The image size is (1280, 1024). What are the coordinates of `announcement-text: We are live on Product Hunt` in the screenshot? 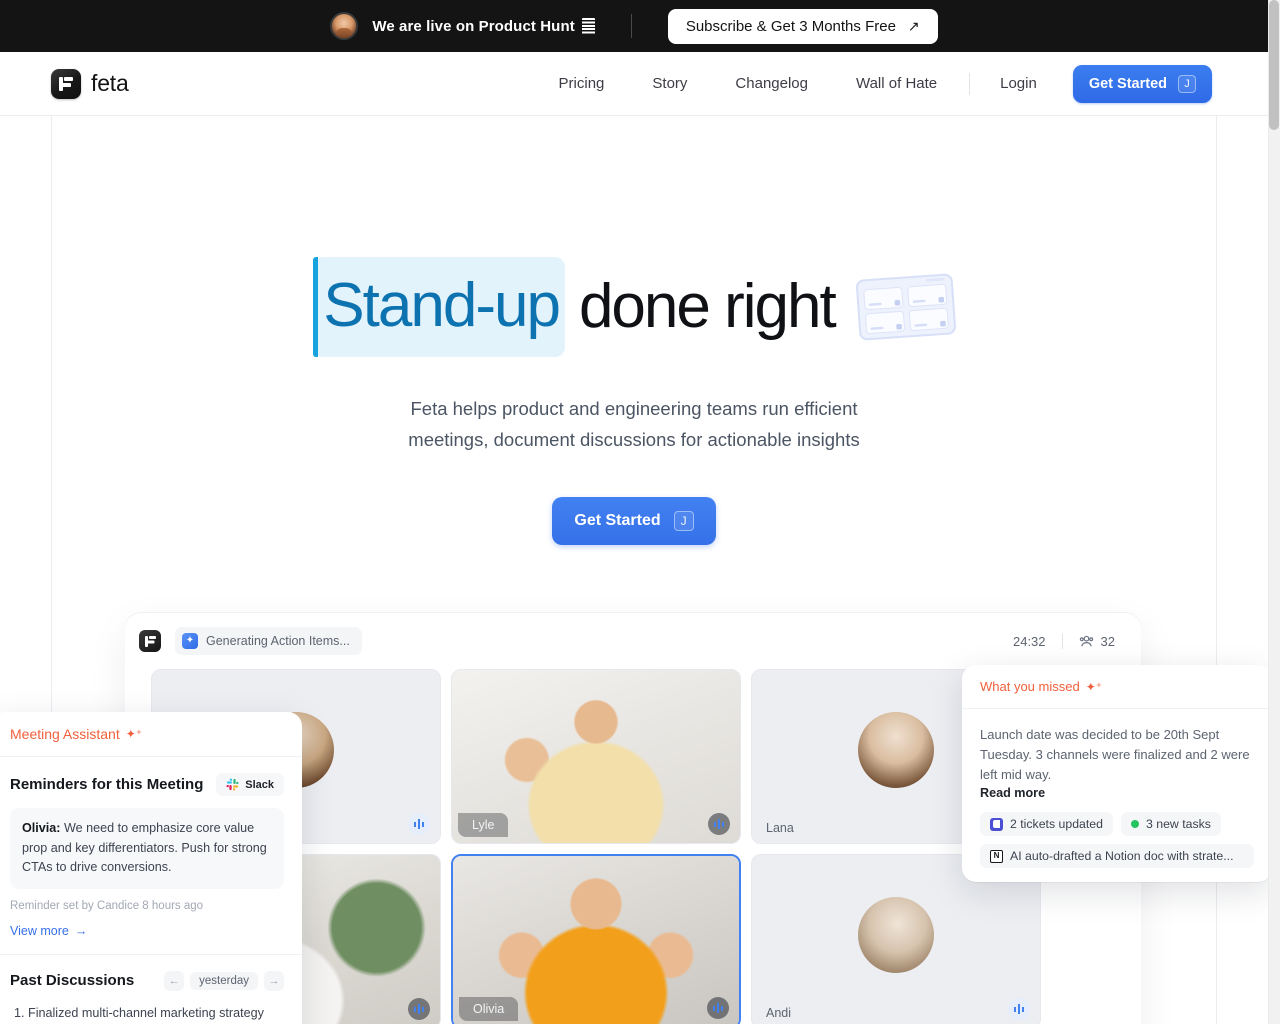 It's located at (473, 26).